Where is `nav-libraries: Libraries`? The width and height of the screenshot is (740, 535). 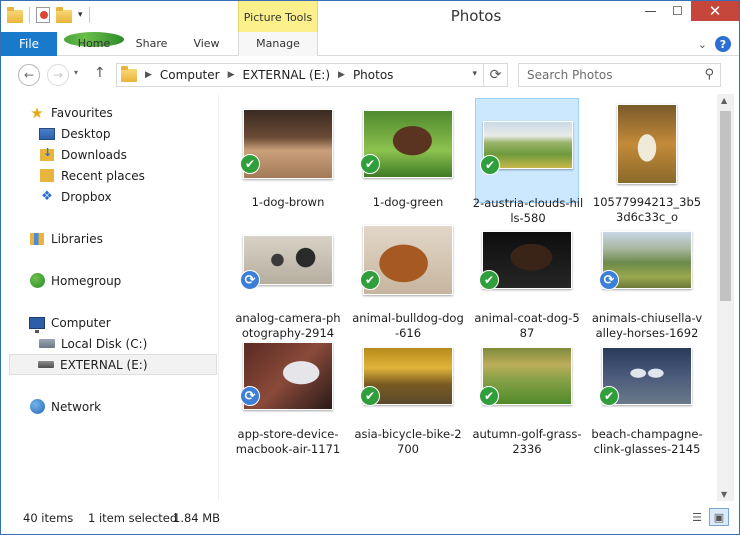 nav-libraries: Libraries is located at coordinates (66, 238).